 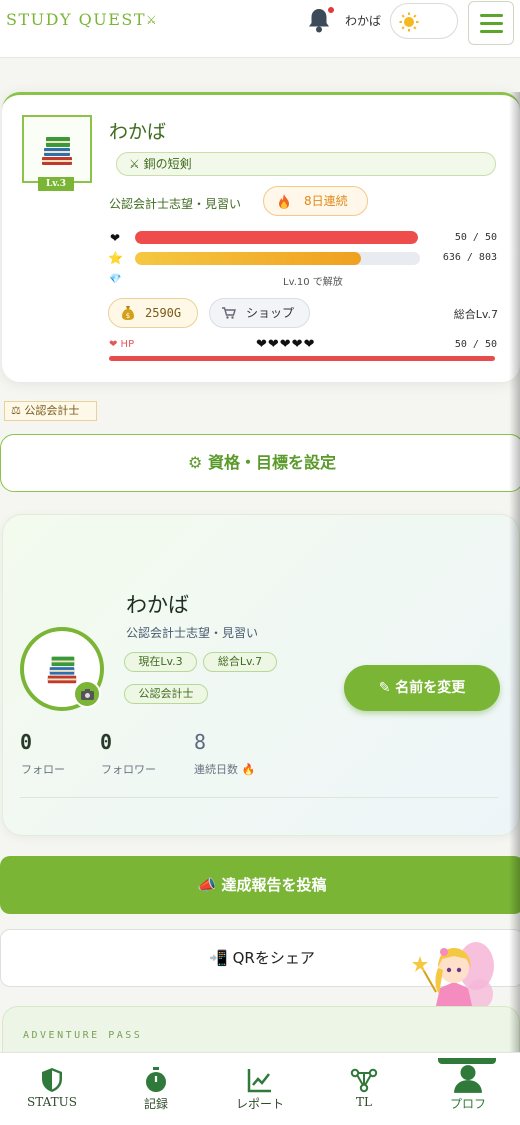 I want to click on nav-label: TL, so click(x=364, y=1102).